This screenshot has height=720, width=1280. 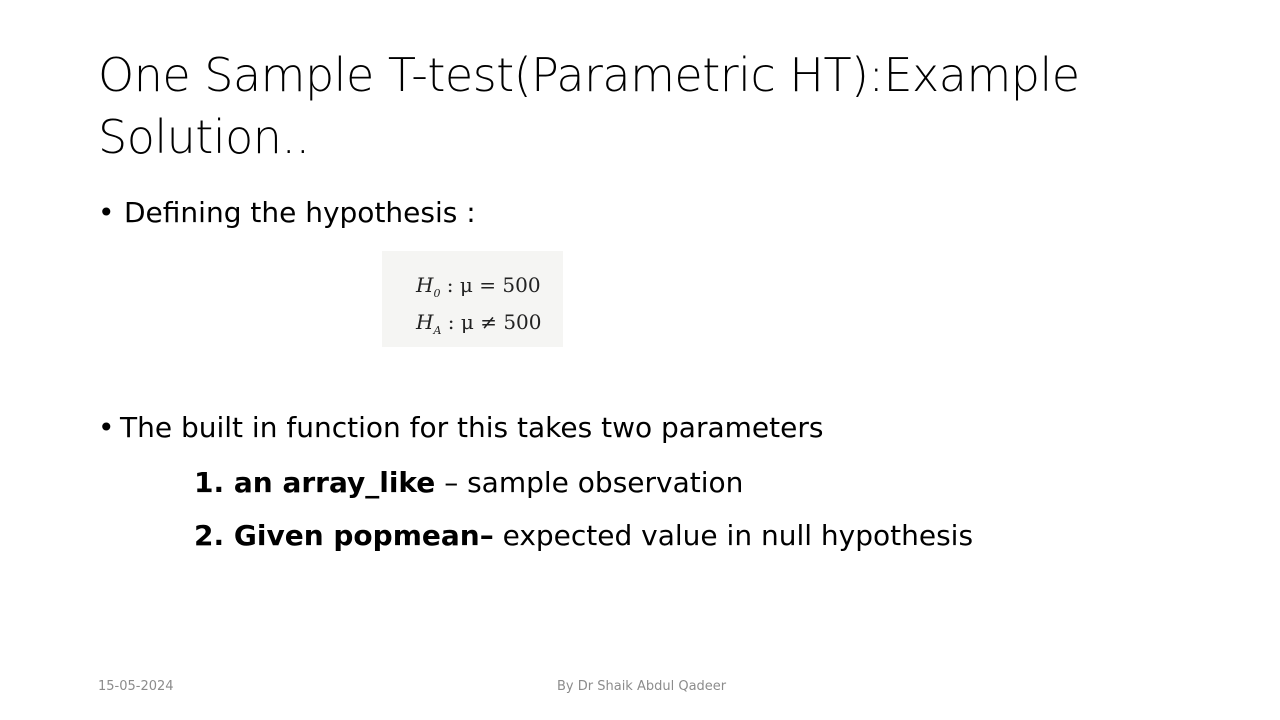 What do you see at coordinates (425, 285) in the screenshot?
I see `h0-symbol: H` at bounding box center [425, 285].